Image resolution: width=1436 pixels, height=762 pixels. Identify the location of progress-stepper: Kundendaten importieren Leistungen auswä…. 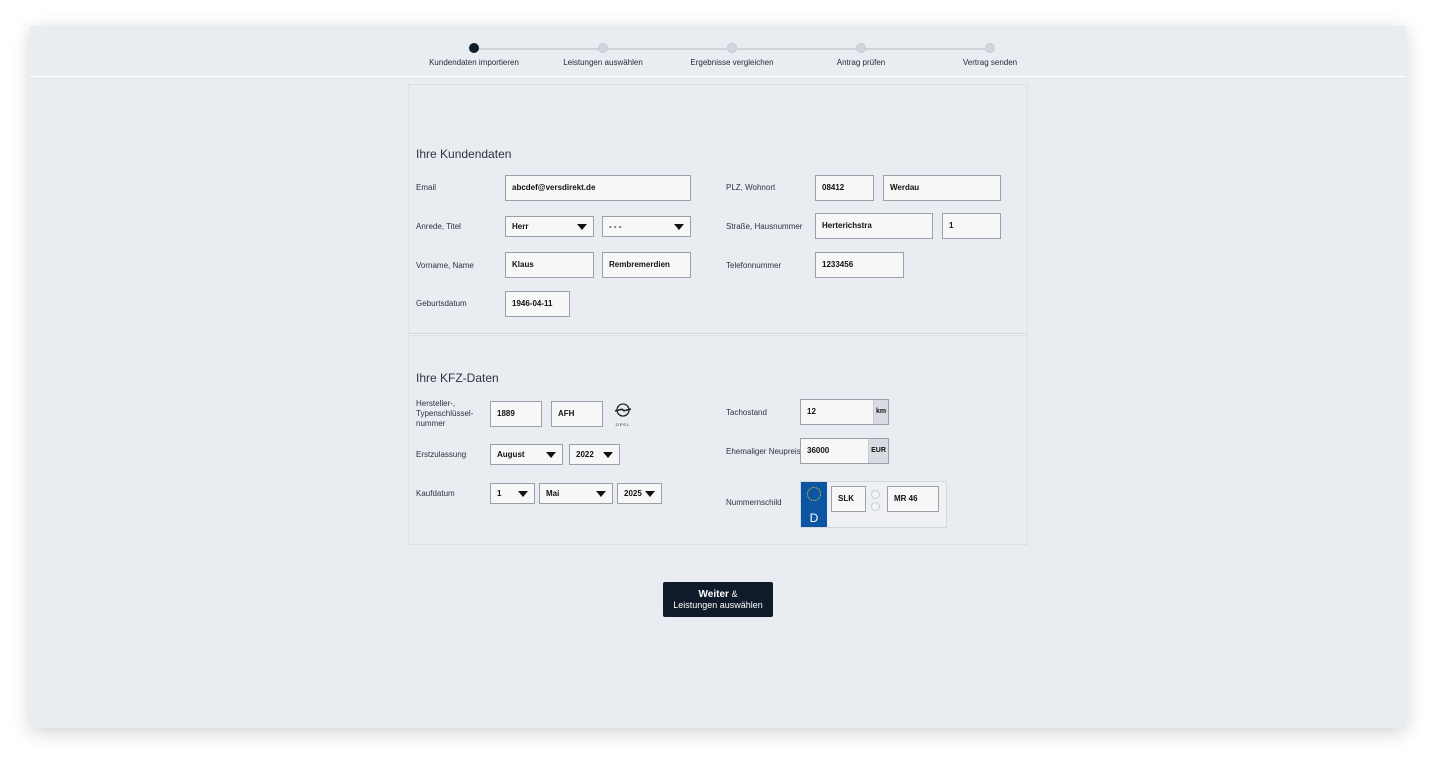
(718, 51).